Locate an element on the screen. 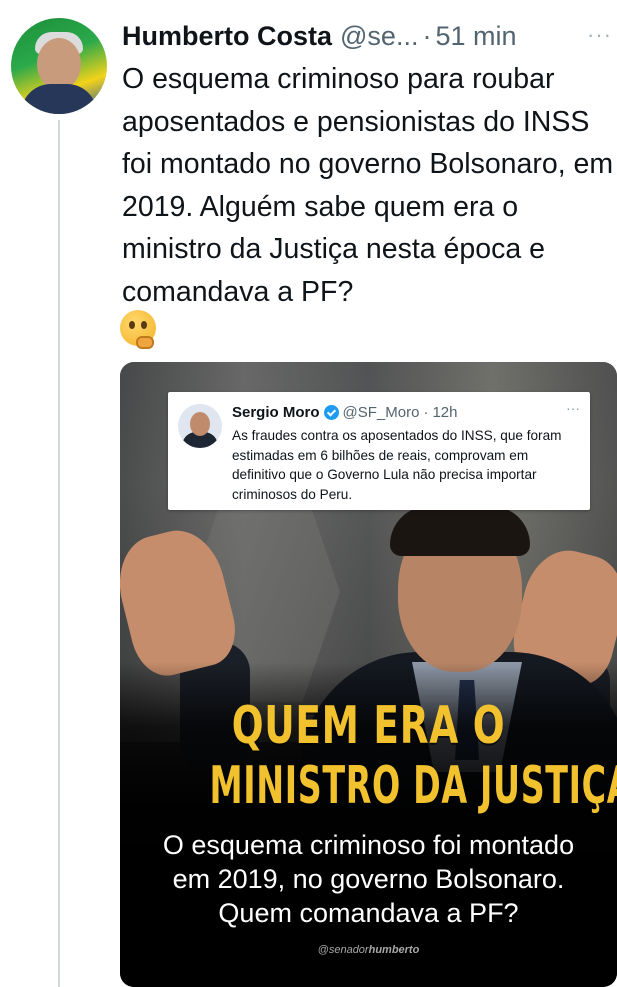  headline-line-2: MINISTRO DA JUSTIÇA? is located at coordinates (413, 786).